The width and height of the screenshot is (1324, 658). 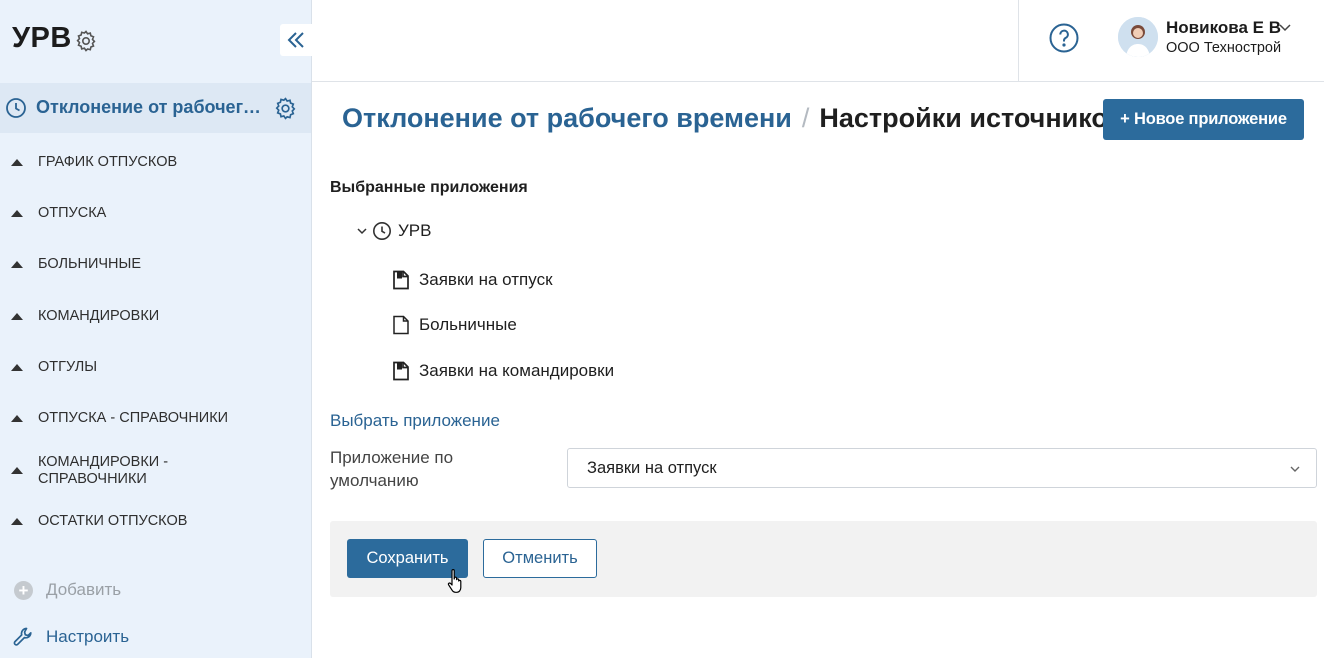 I want to click on sidebar-item-vacation-schedule: ГРАФИК ОТПУСКОВ, so click(x=155, y=163).